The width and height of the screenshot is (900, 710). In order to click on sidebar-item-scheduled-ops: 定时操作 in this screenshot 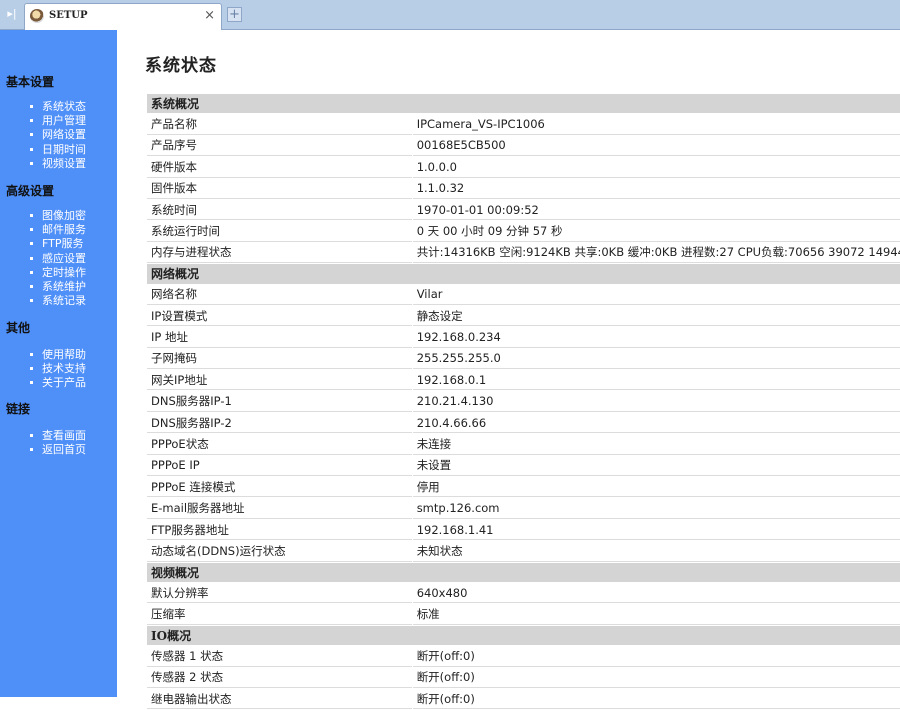, I will do `click(58, 273)`.